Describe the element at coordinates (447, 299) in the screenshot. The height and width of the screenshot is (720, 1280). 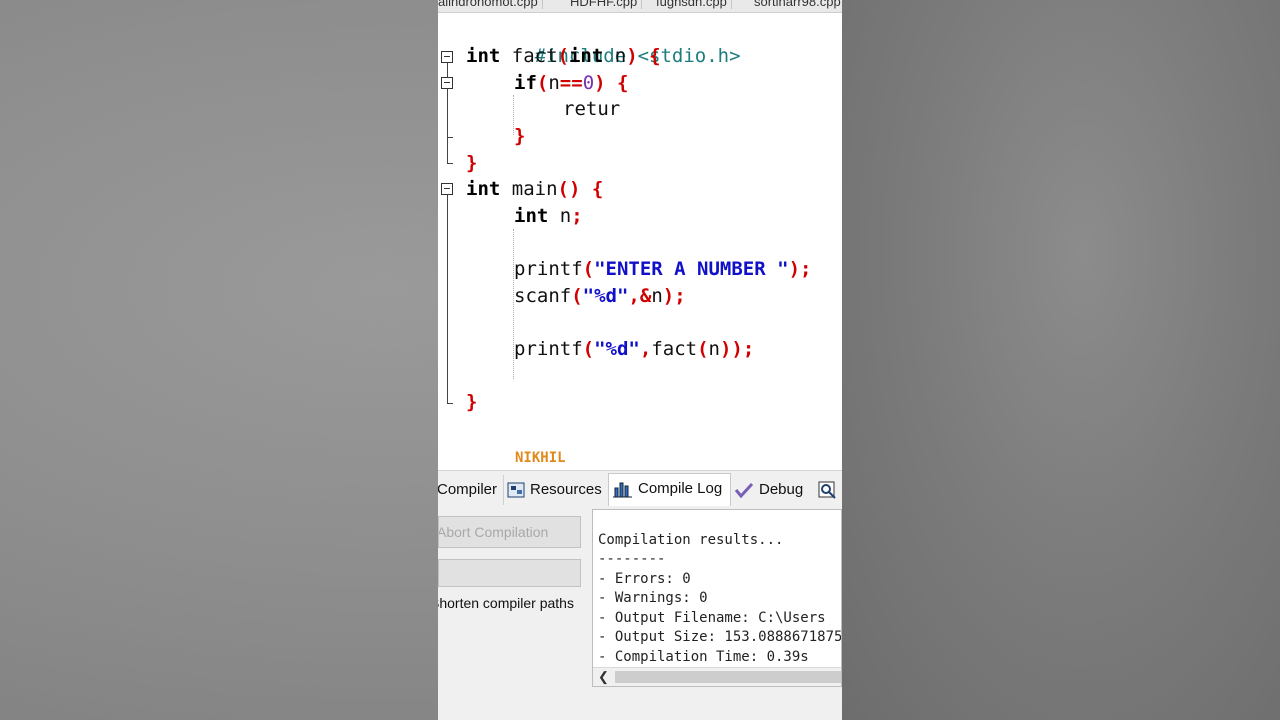
I see `fold-line` at that location.